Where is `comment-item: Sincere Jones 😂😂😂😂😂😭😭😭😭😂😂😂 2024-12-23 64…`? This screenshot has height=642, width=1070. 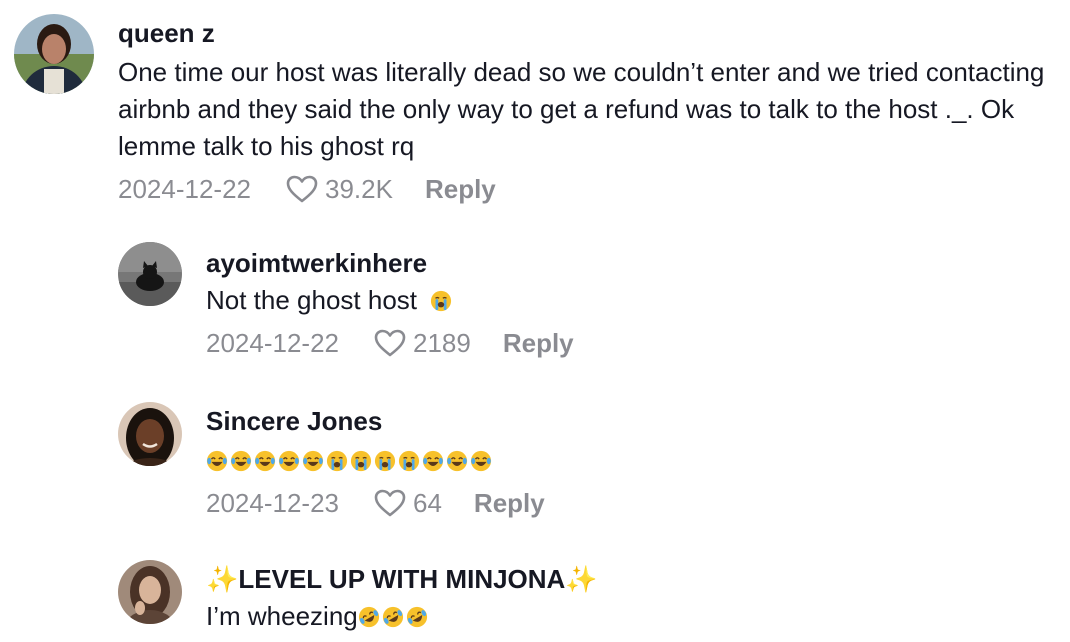
comment-item: Sincere Jones 😂😂😂😂😂😭😭😭😭😂😂😂 2024-12-23 64… is located at coordinates (331, 461).